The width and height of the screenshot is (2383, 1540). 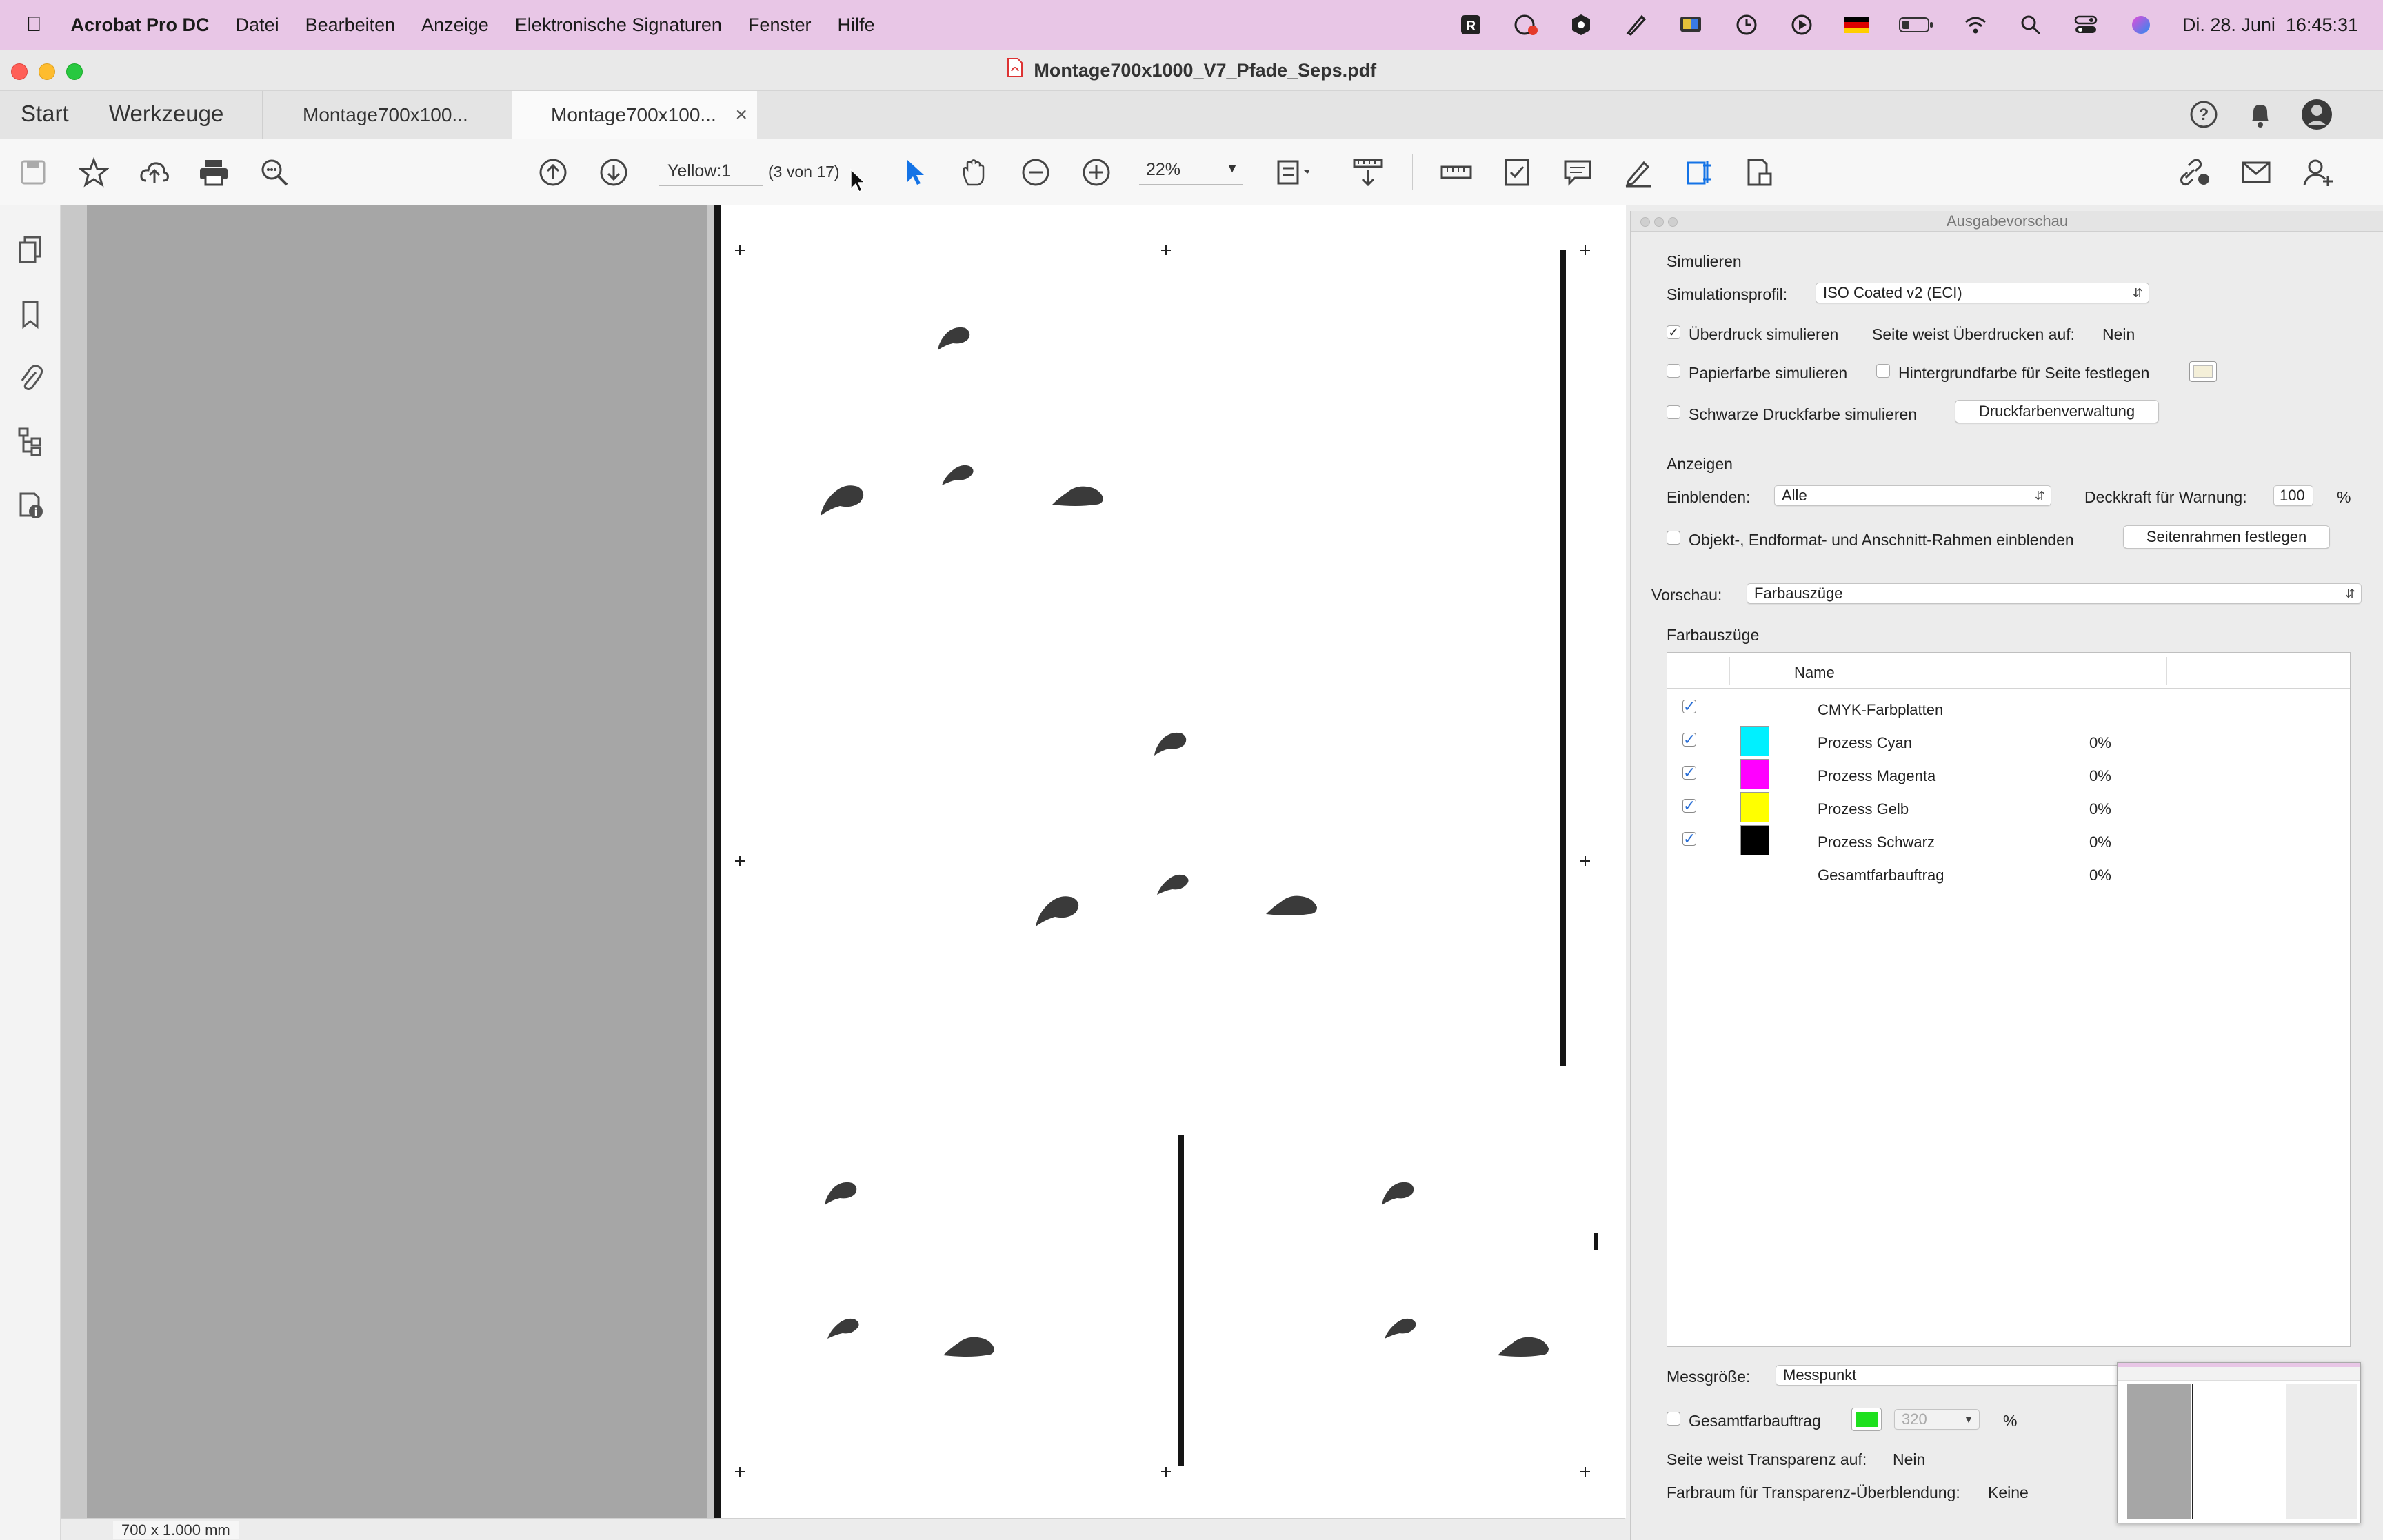 I want to click on menu-datei: Datei, so click(x=257, y=25).